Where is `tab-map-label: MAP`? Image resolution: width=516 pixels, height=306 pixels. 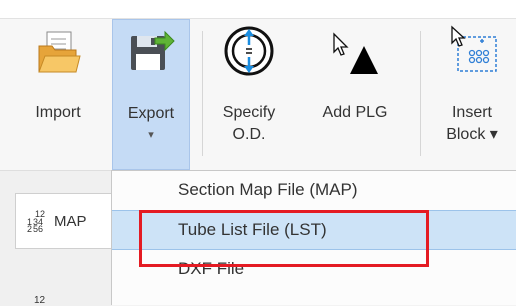
tab-map-label: MAP is located at coordinates (70, 221).